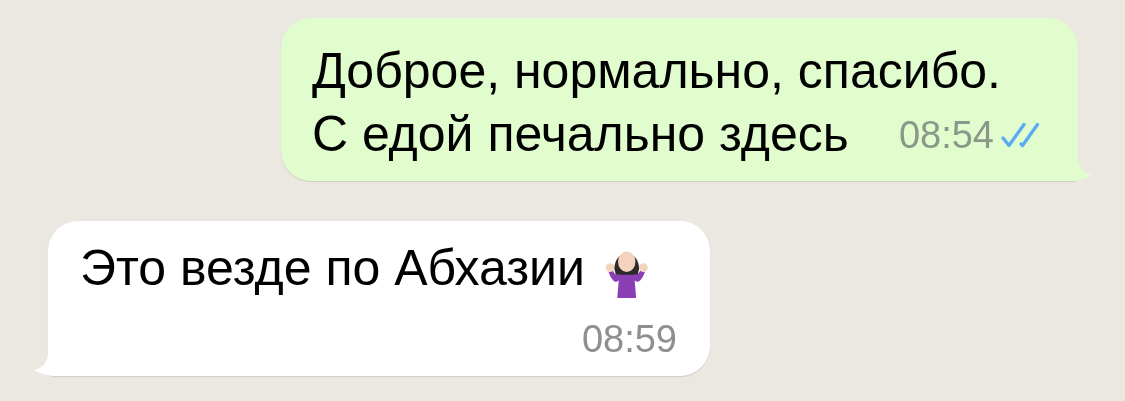 The image size is (1125, 401). Describe the element at coordinates (580, 134) in the screenshot. I see `message-text: С едой печально здесь` at that location.